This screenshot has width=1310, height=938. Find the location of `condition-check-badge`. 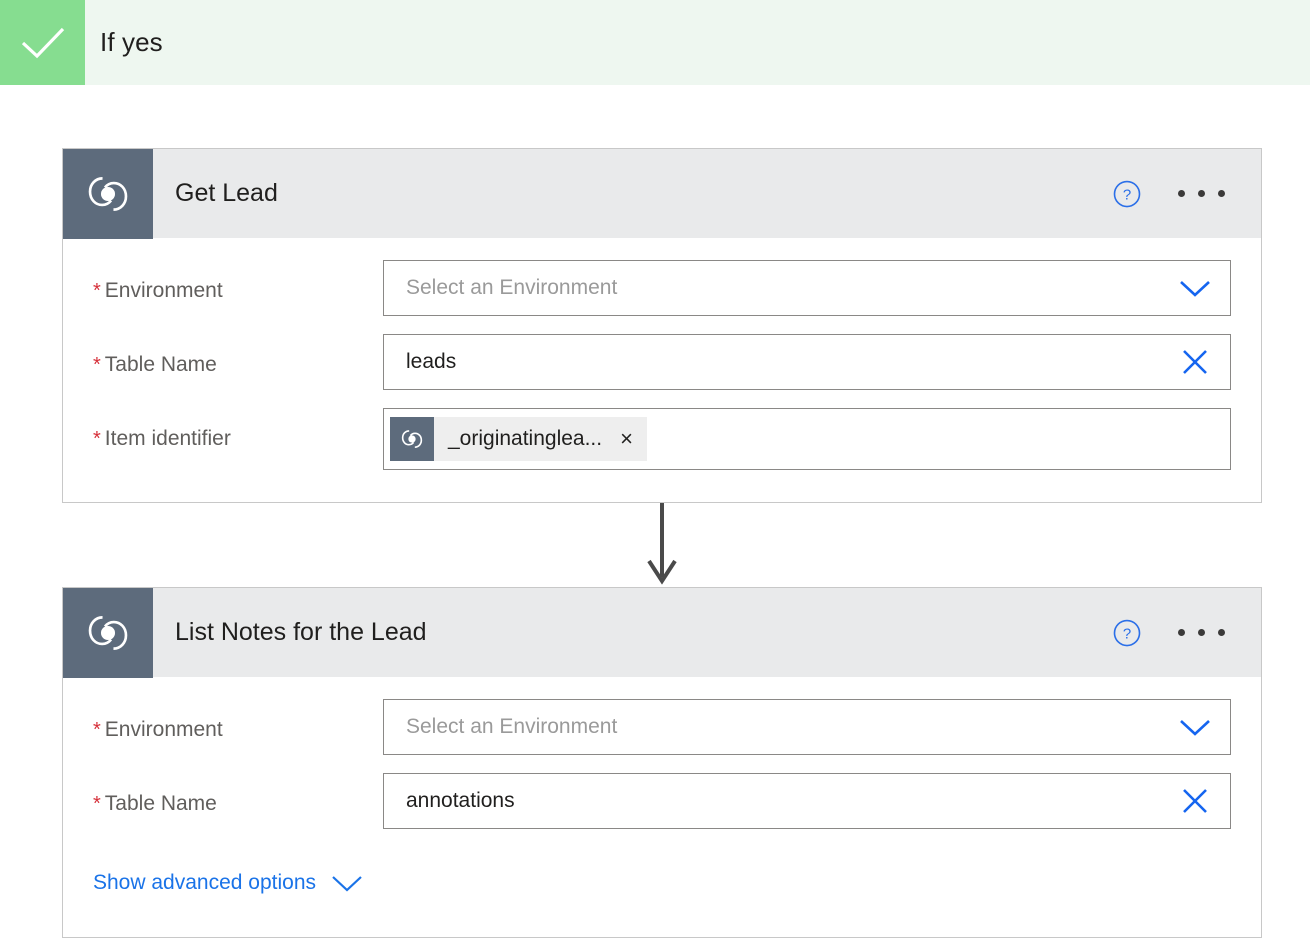

condition-check-badge is located at coordinates (42, 42).